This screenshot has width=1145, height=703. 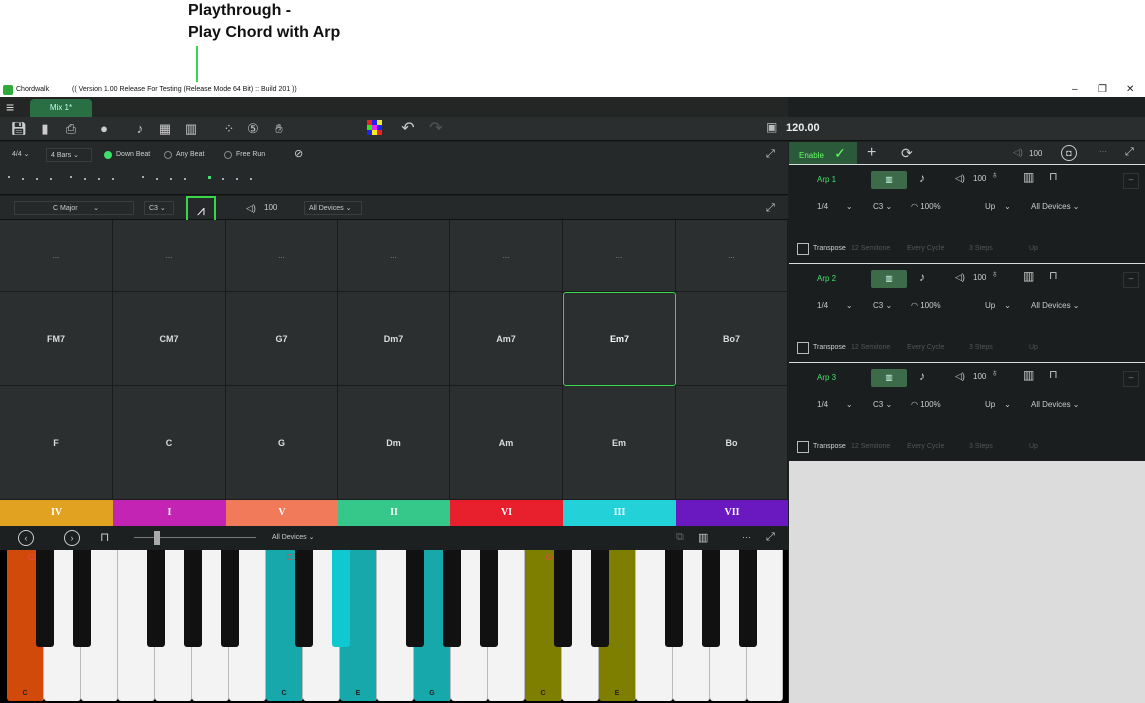 I want to click on refresh-icon: ⟳, so click(x=907, y=153).